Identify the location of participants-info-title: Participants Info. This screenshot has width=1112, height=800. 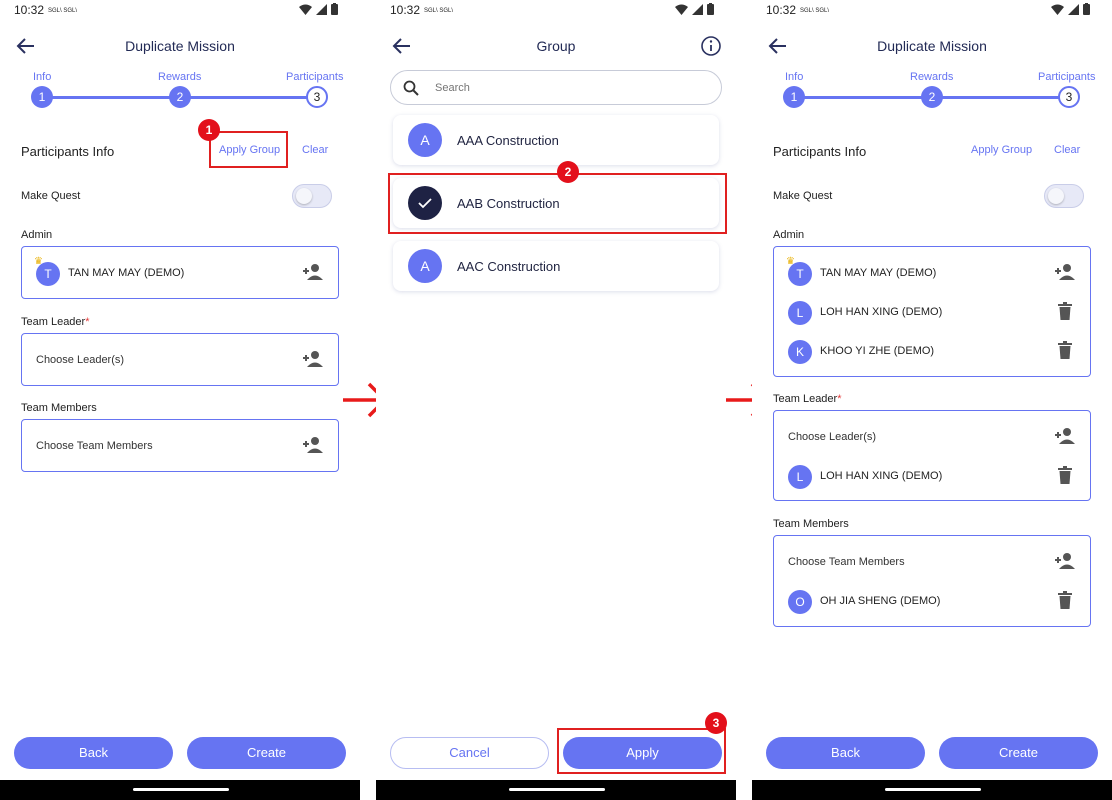
(820, 151).